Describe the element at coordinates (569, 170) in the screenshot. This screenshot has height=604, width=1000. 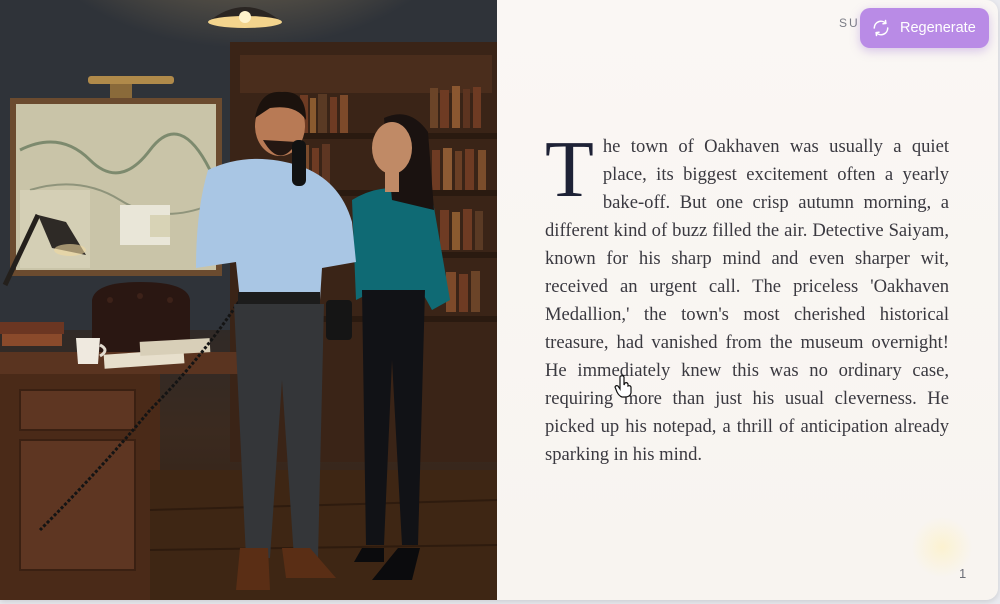
I see `drop-cap: T` at that location.